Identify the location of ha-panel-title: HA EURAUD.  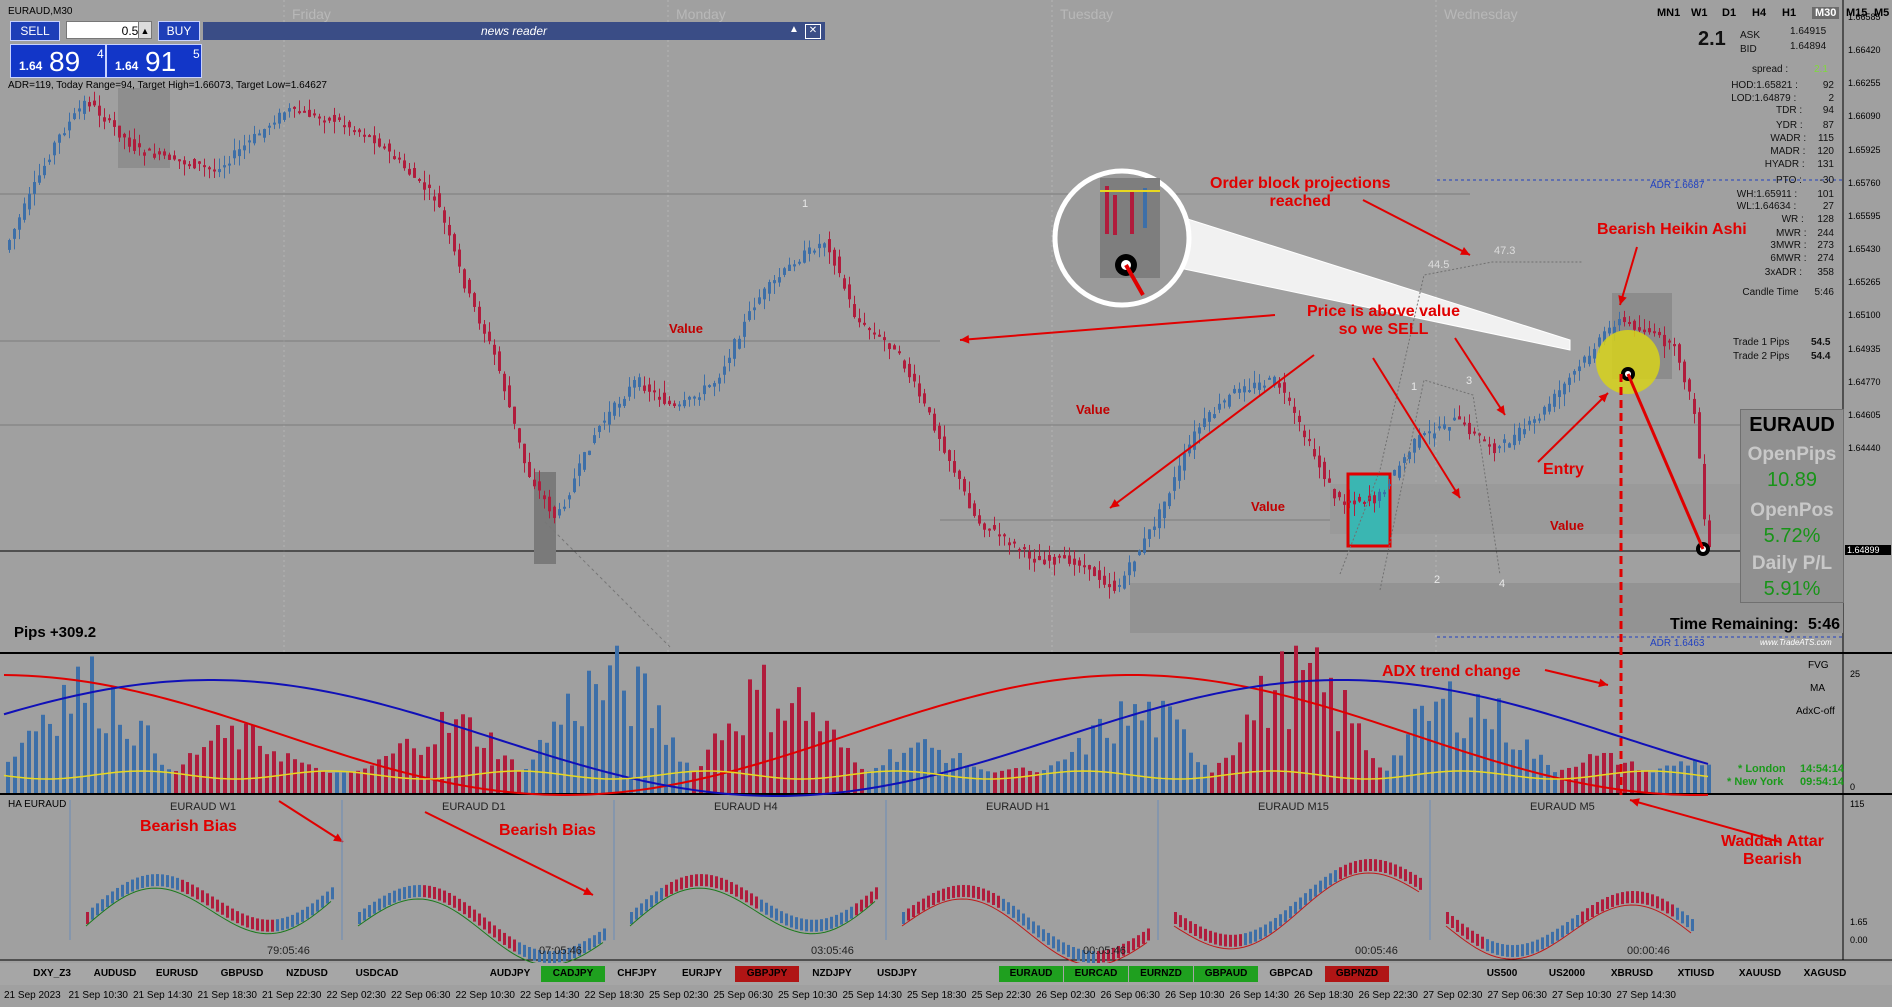
(37, 804).